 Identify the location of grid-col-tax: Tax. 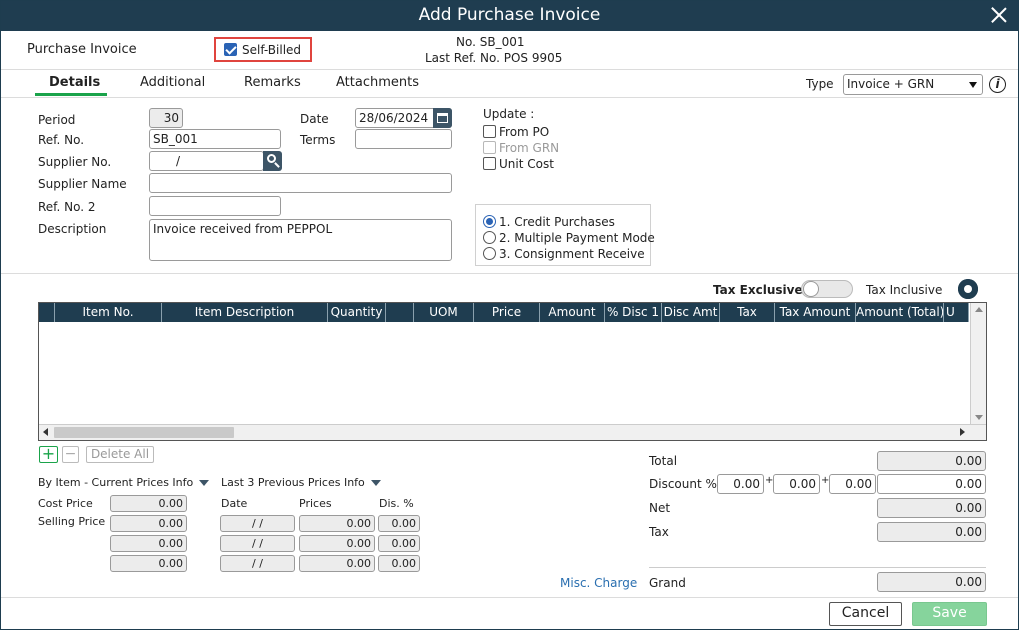
(747, 312).